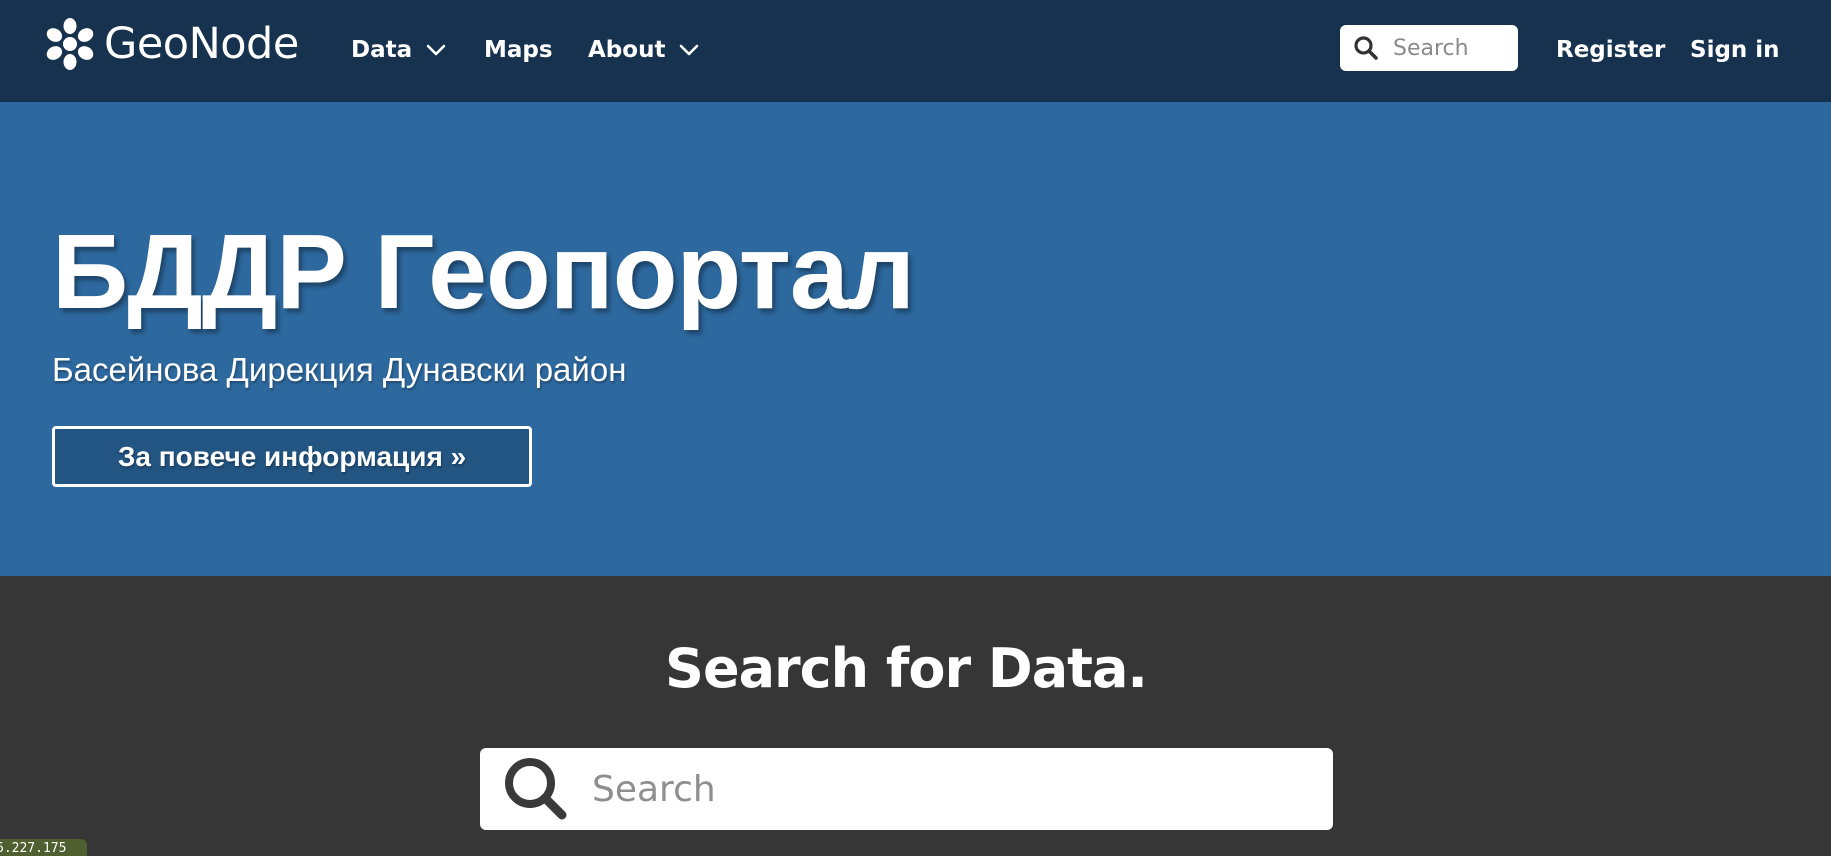 The image size is (1831, 856). I want to click on search-heading: Search for Data., so click(906, 668).